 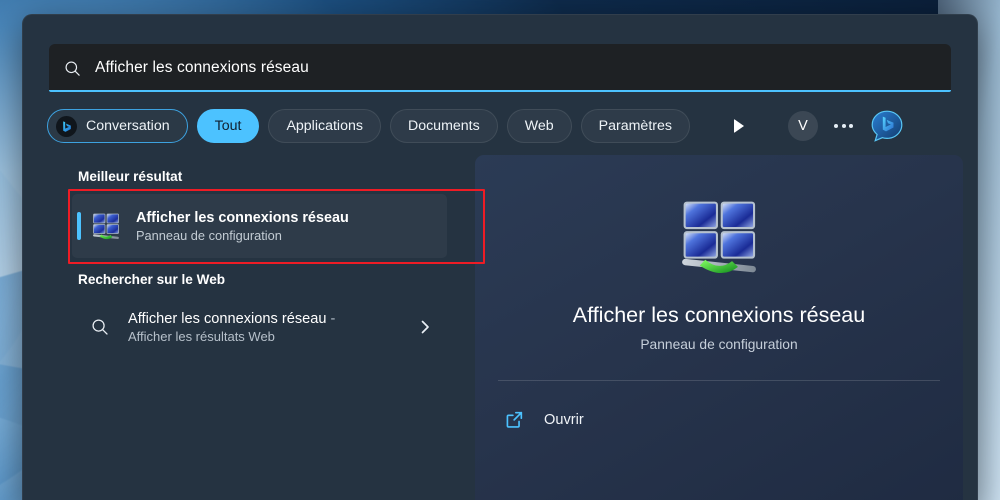 I want to click on overflow-menu-button, so click(x=844, y=126).